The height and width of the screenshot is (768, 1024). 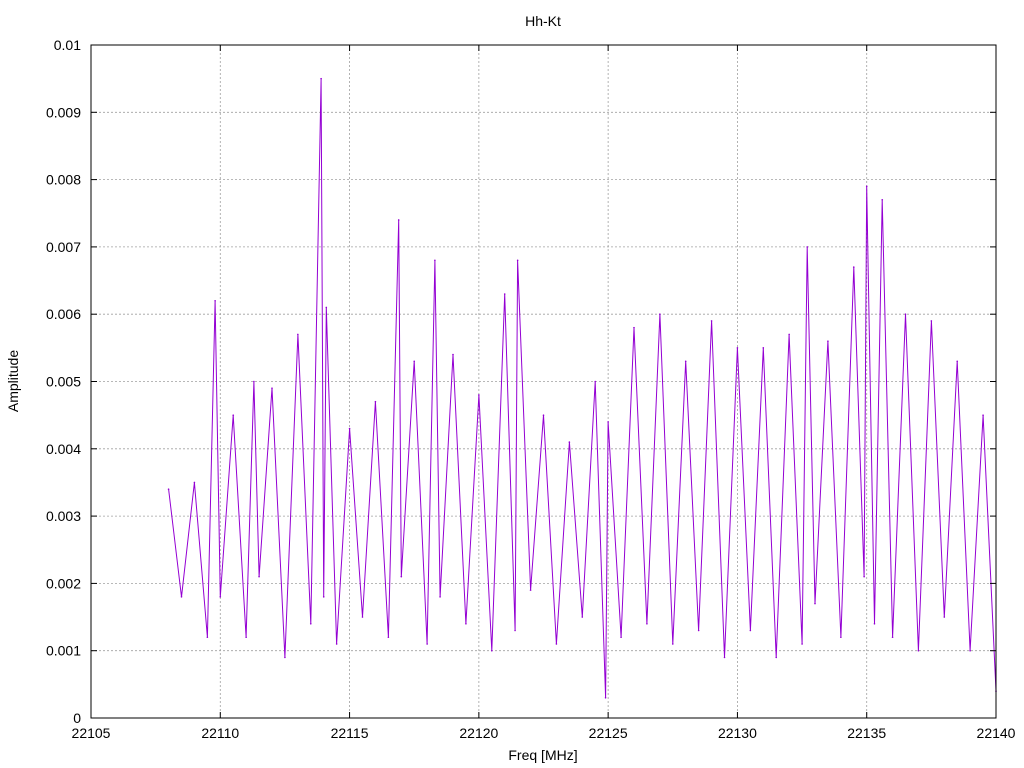 What do you see at coordinates (63, 112) in the screenshot?
I see `y-tick-label: 0.009` at bounding box center [63, 112].